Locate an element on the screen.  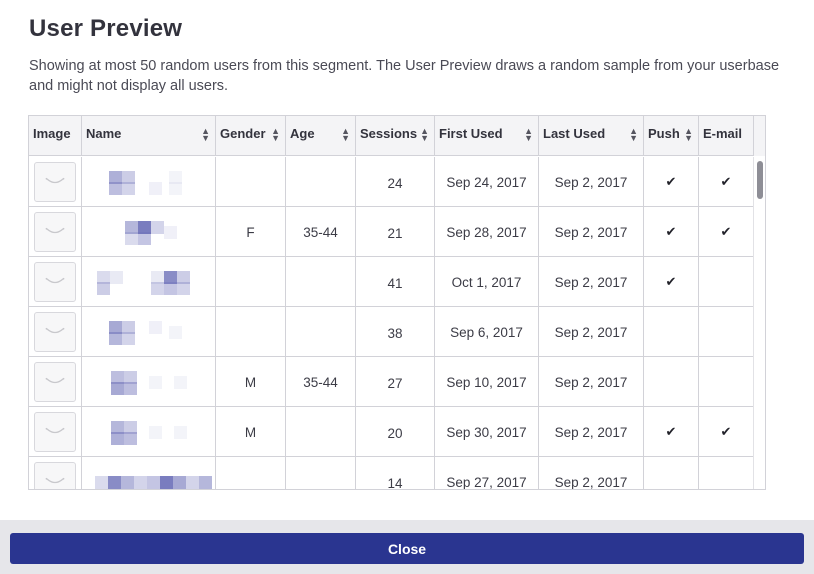
cell-sessions: 27 is located at coordinates (395, 382).